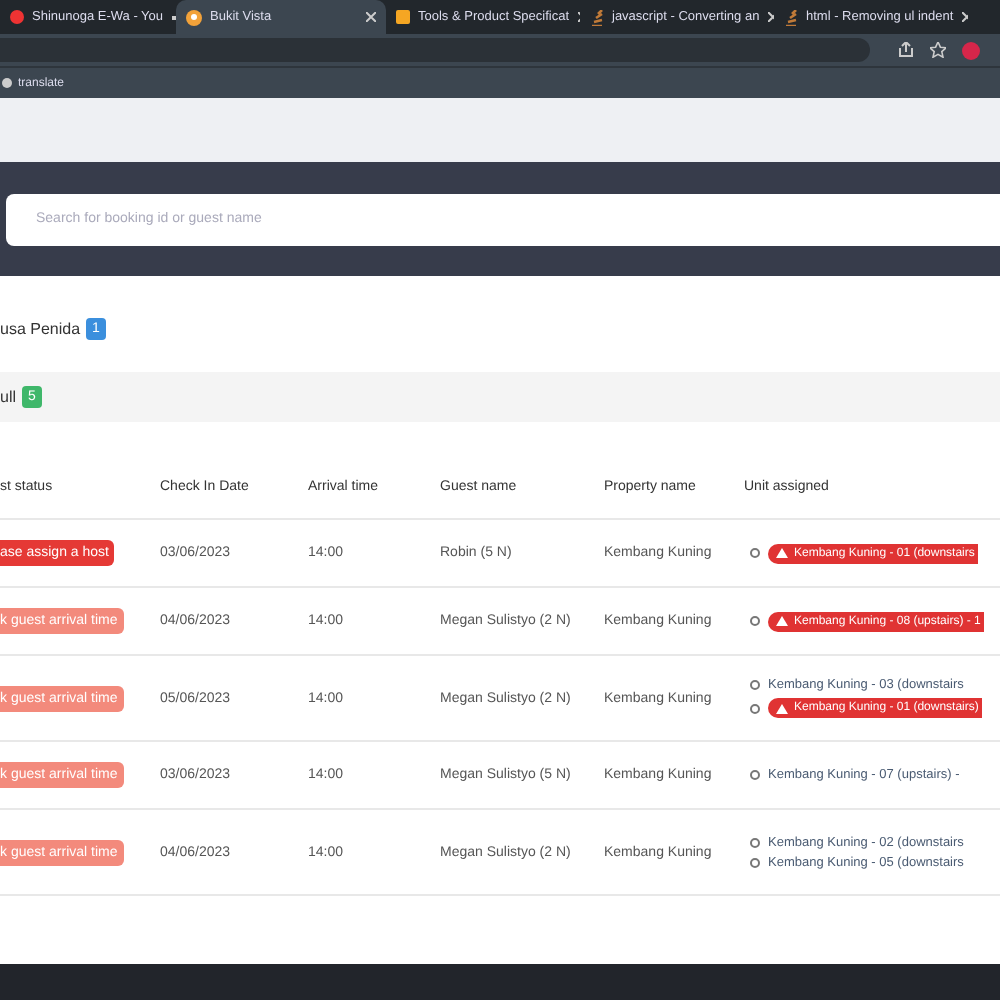 This screenshot has width=1000, height=1000. What do you see at coordinates (7, 83) in the screenshot?
I see `globe-icon` at bounding box center [7, 83].